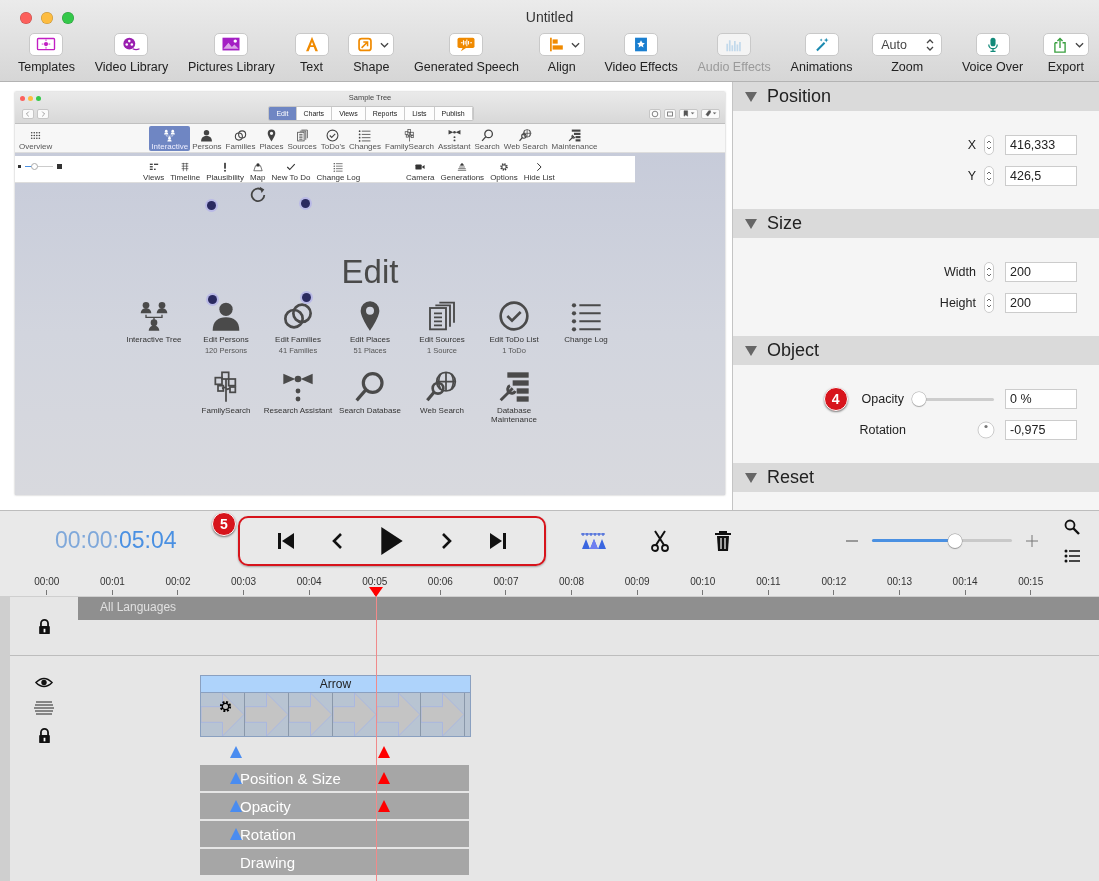  I want to click on section-header: Position, so click(916, 96).